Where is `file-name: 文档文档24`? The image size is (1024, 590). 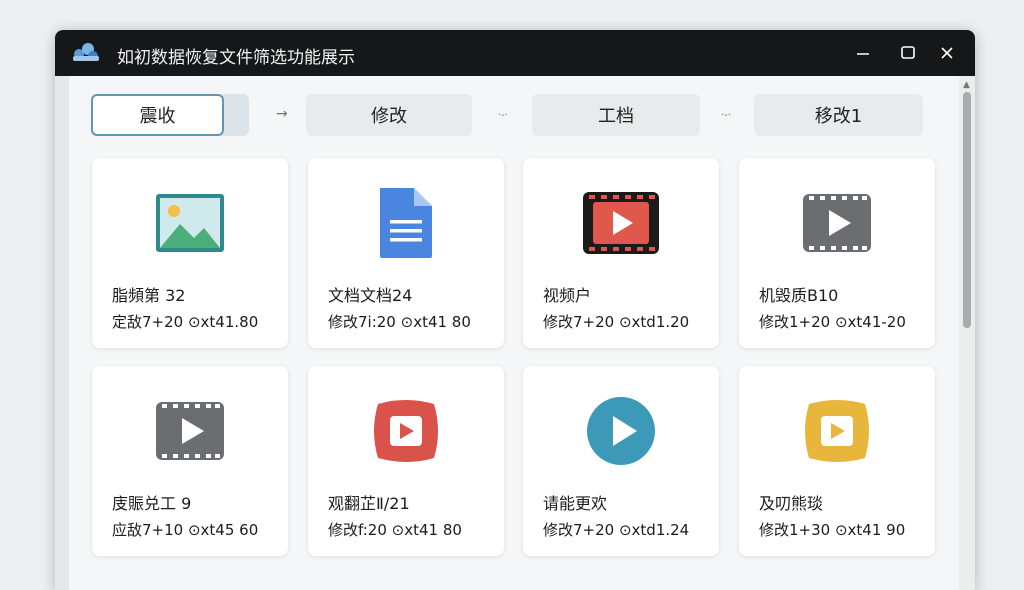 file-name: 文档文档24 is located at coordinates (370, 295).